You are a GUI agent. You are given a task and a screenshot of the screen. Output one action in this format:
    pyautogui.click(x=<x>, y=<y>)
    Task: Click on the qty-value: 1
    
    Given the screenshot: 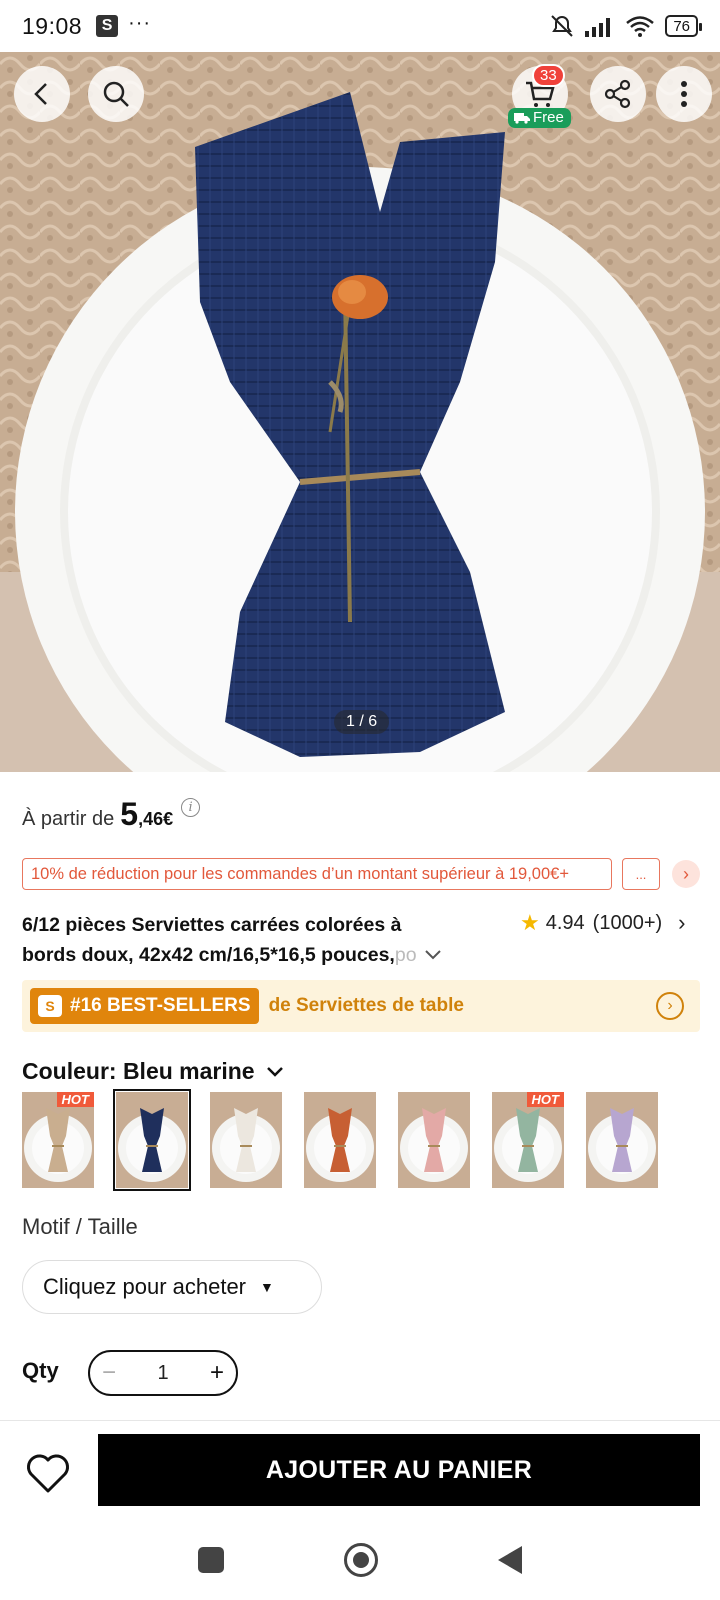 What is the action you would take?
    pyautogui.click(x=162, y=1373)
    